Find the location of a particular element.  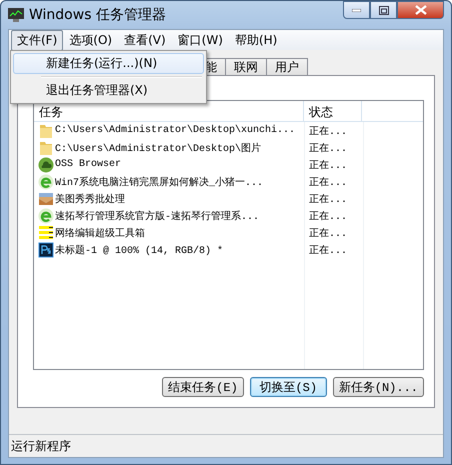

menu-option: 退出任务管理器(X) is located at coordinates (108, 90).